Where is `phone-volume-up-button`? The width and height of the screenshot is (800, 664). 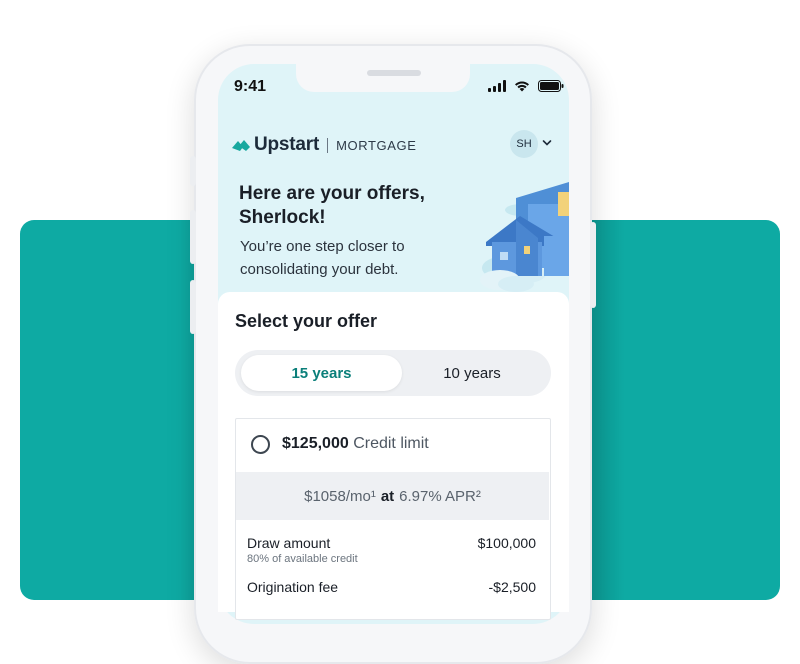
phone-volume-up-button is located at coordinates (193, 237).